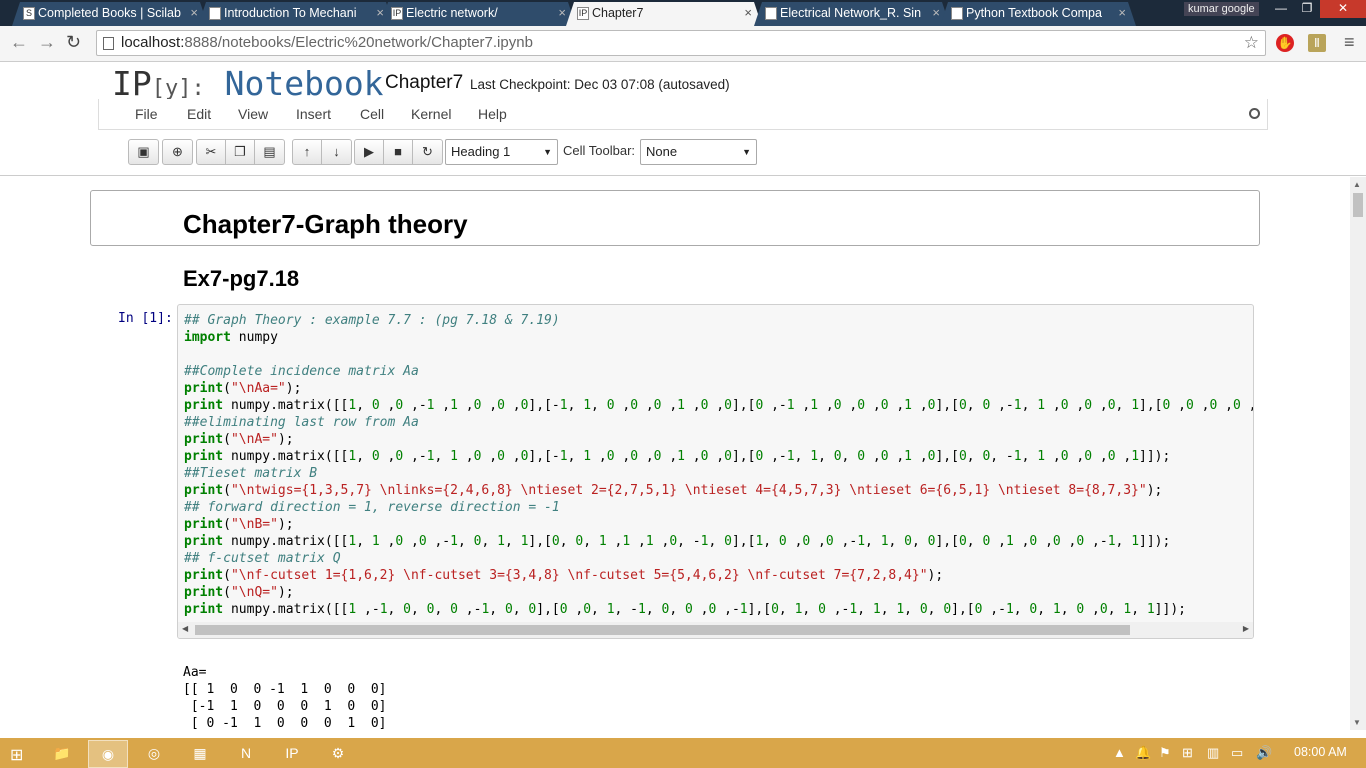  What do you see at coordinates (369, 152) in the screenshot?
I see `run-icon: ▶` at bounding box center [369, 152].